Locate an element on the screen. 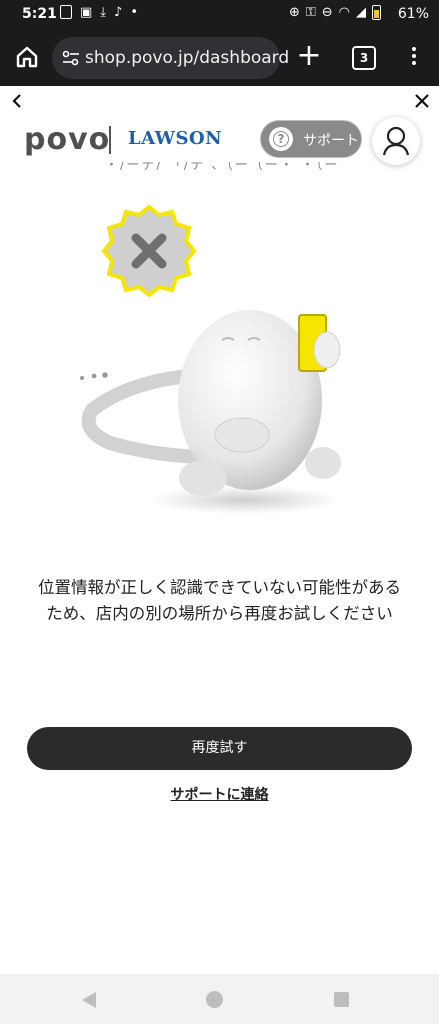  system-icons: ⊕ ⚿ ⊖ ◠ ◢ is located at coordinates (335, 12).